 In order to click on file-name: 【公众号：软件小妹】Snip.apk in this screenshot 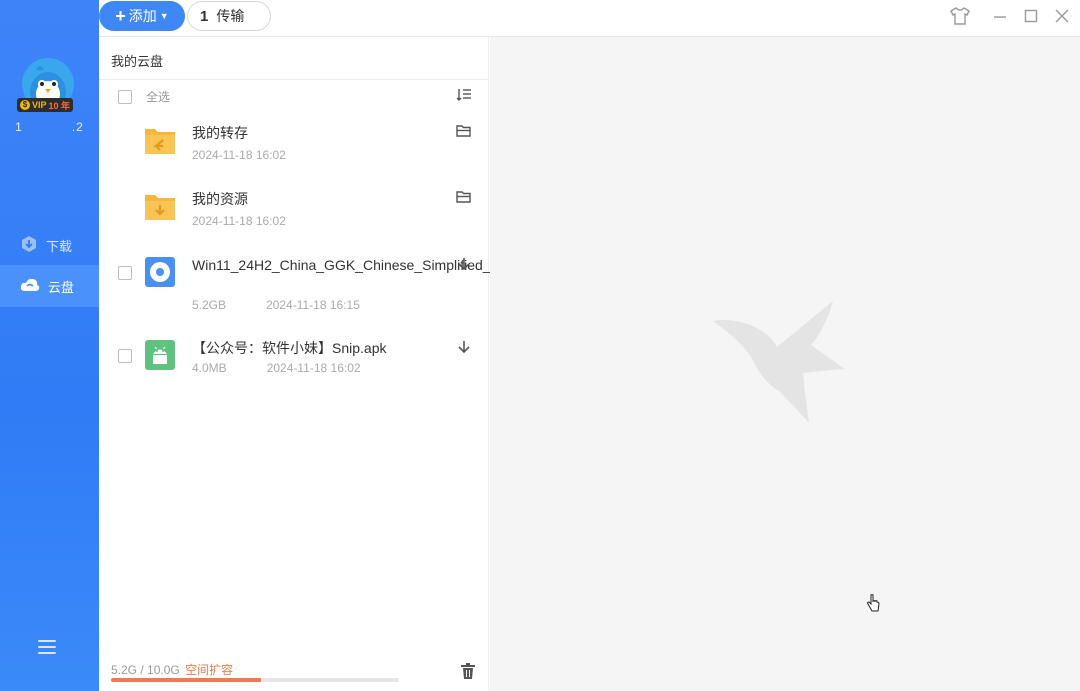, I will do `click(317, 348)`.